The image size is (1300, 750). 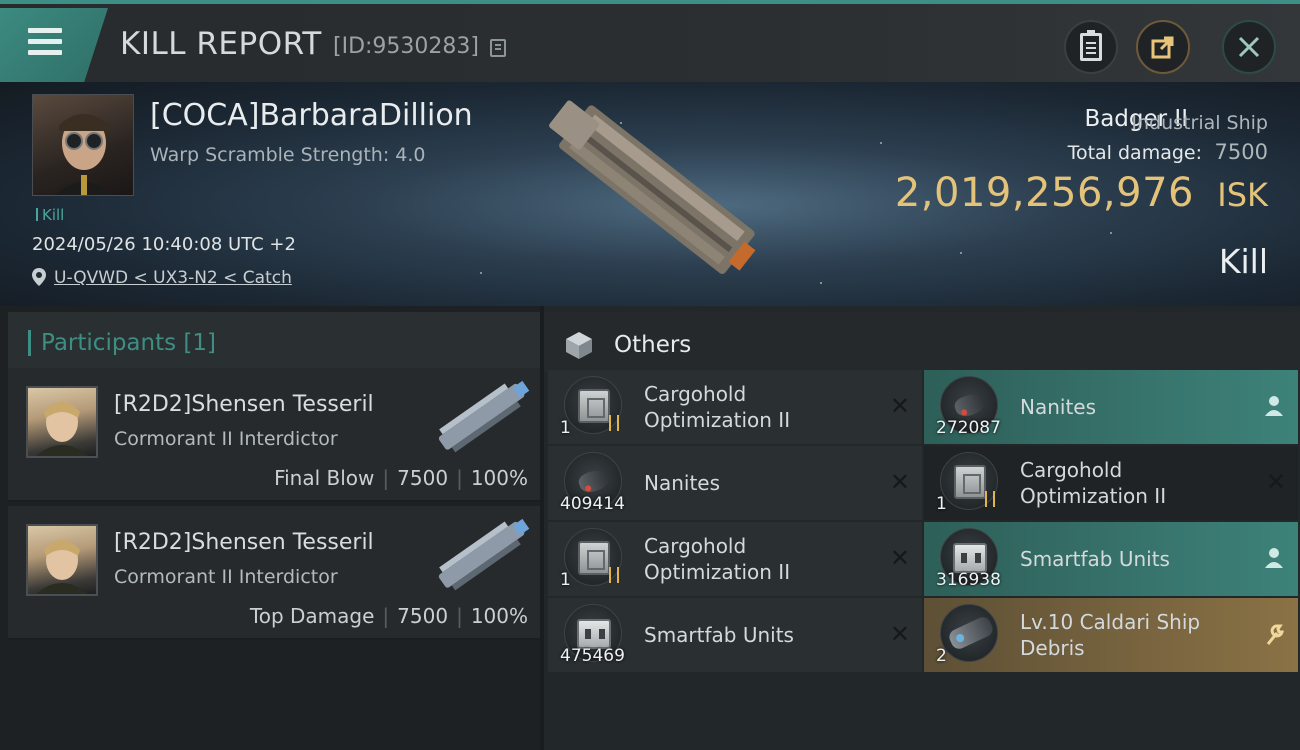 I want to click on item-name: Lv.10 Caldari Ship Debris, so click(x=1110, y=635).